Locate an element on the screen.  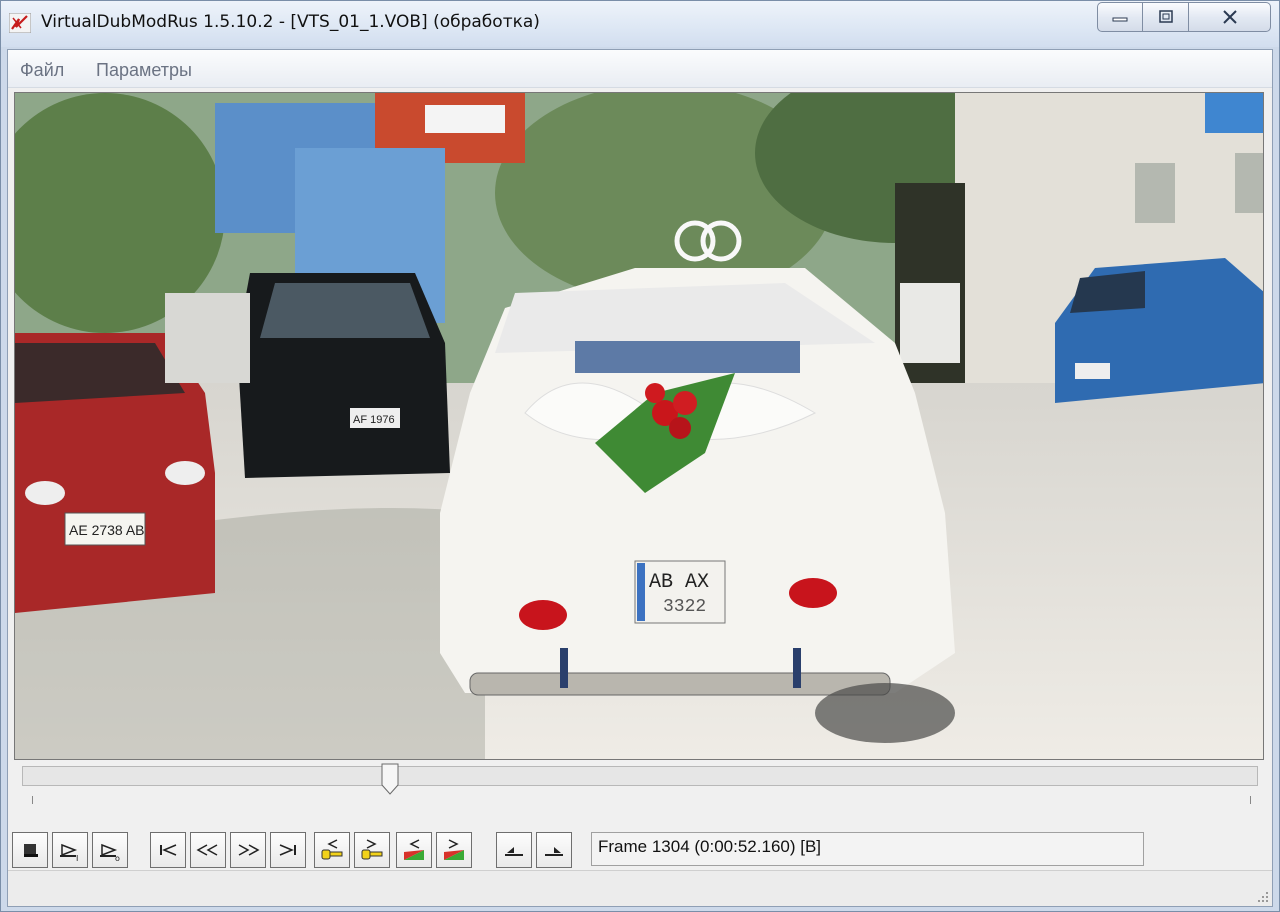
play-output-icon: o is located at coordinates (110, 853).